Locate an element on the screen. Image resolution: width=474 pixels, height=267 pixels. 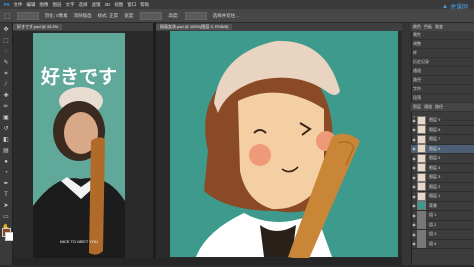
type-tool-icon: T is located at coordinates (6, 195).